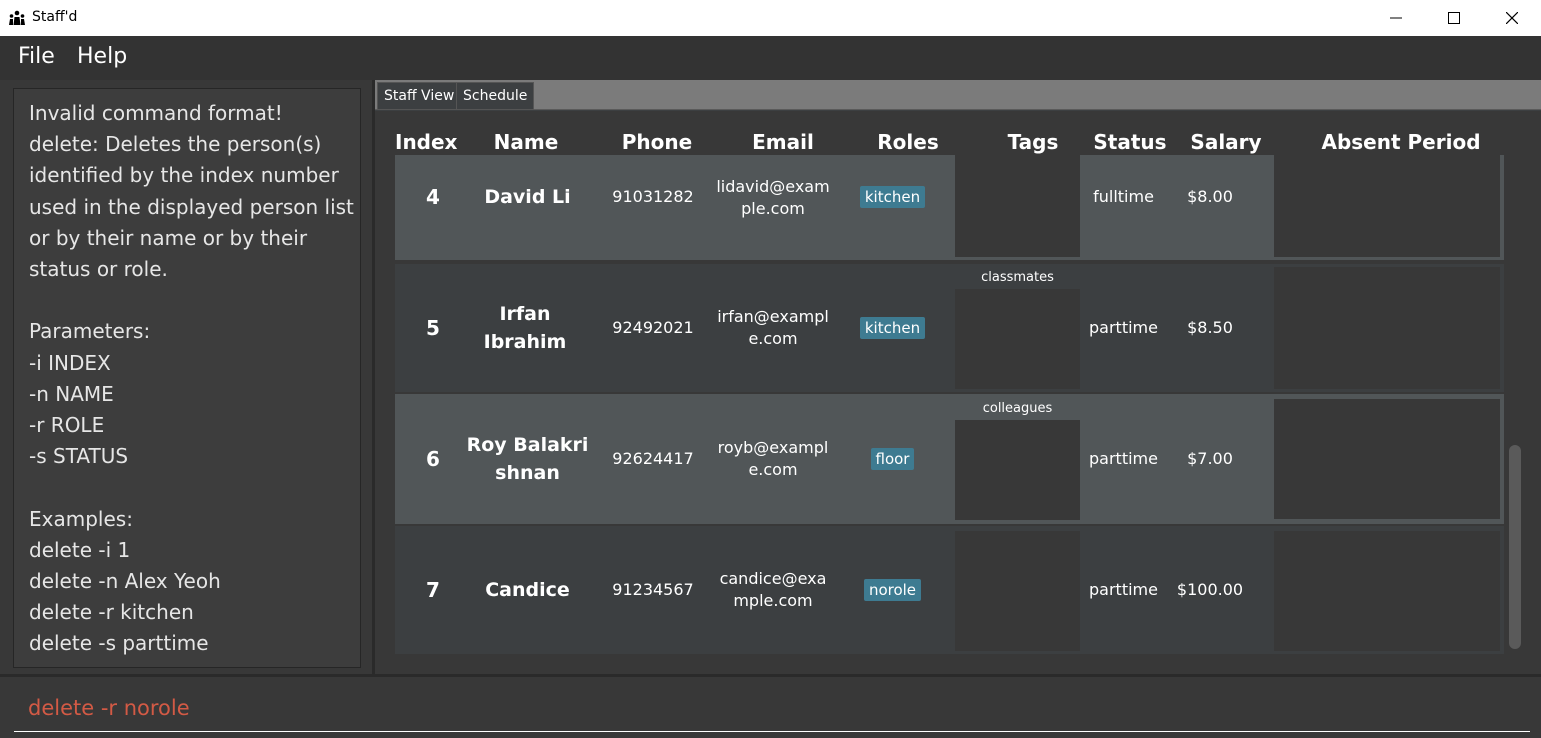 This screenshot has height=738, width=1541. I want to click on row-status: fulltime, so click(1123, 196).